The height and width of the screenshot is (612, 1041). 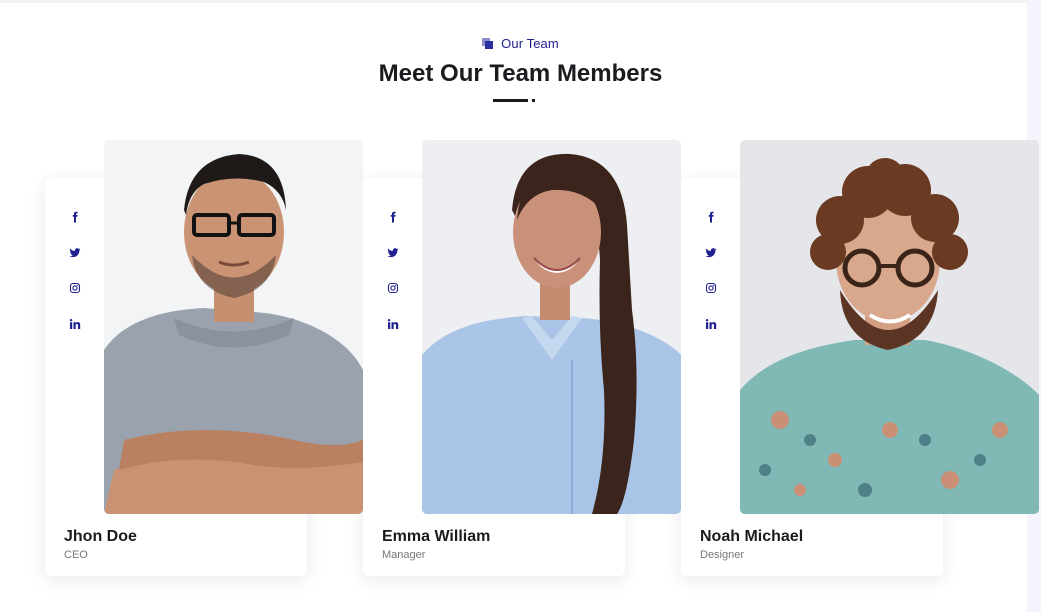 I want to click on squares-icon, so click(x=488, y=43).